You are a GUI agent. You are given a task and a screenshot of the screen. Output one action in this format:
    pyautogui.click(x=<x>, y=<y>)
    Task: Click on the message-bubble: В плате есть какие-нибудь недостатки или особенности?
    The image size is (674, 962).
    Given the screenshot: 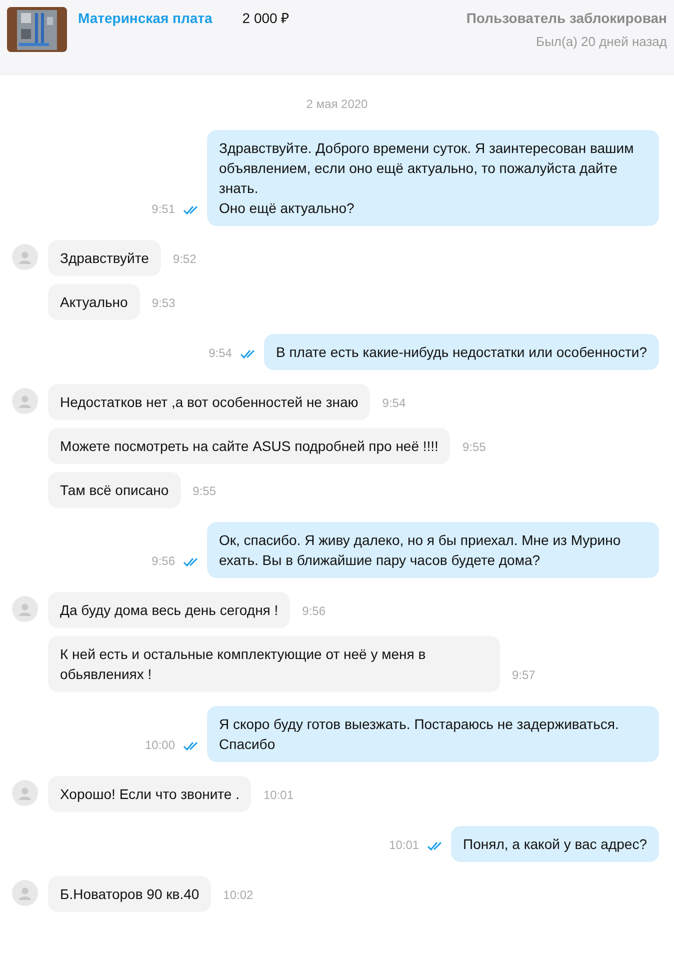 What is the action you would take?
    pyautogui.click(x=461, y=352)
    